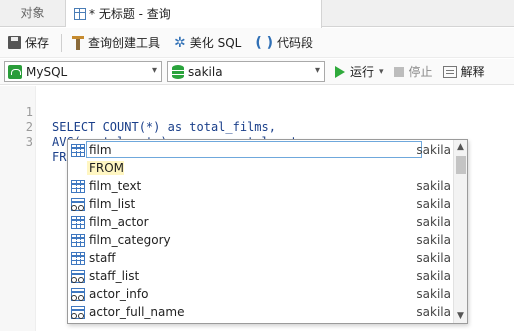  What do you see at coordinates (100, 150) in the screenshot?
I see `autocomplete-item-name: film` at bounding box center [100, 150].